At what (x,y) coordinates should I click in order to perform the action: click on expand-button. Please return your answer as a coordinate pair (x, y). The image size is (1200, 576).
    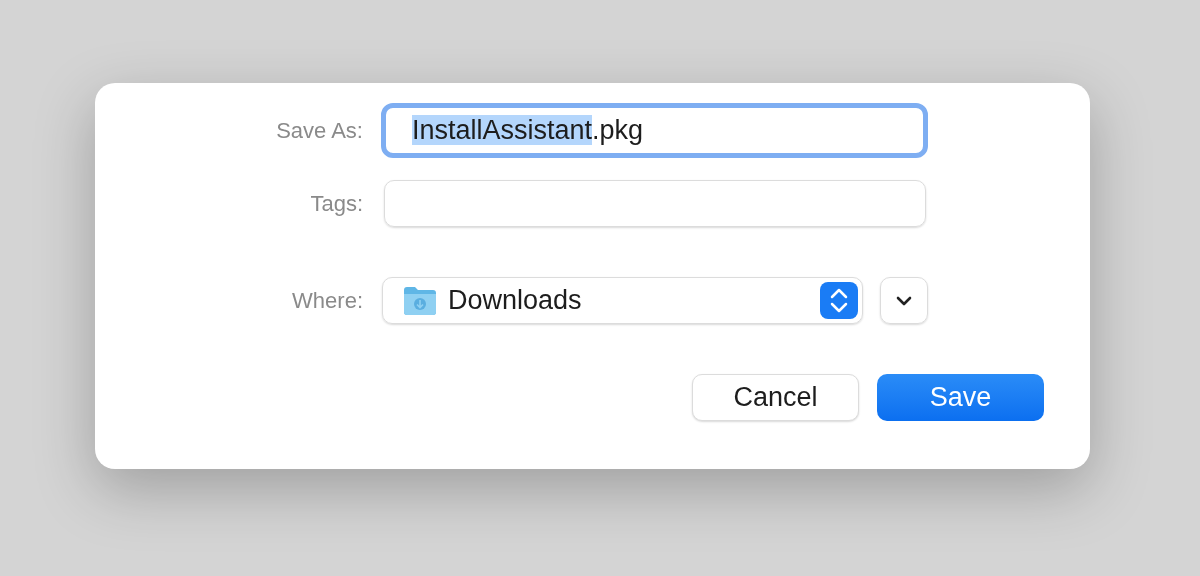
    Looking at the image, I should click on (904, 300).